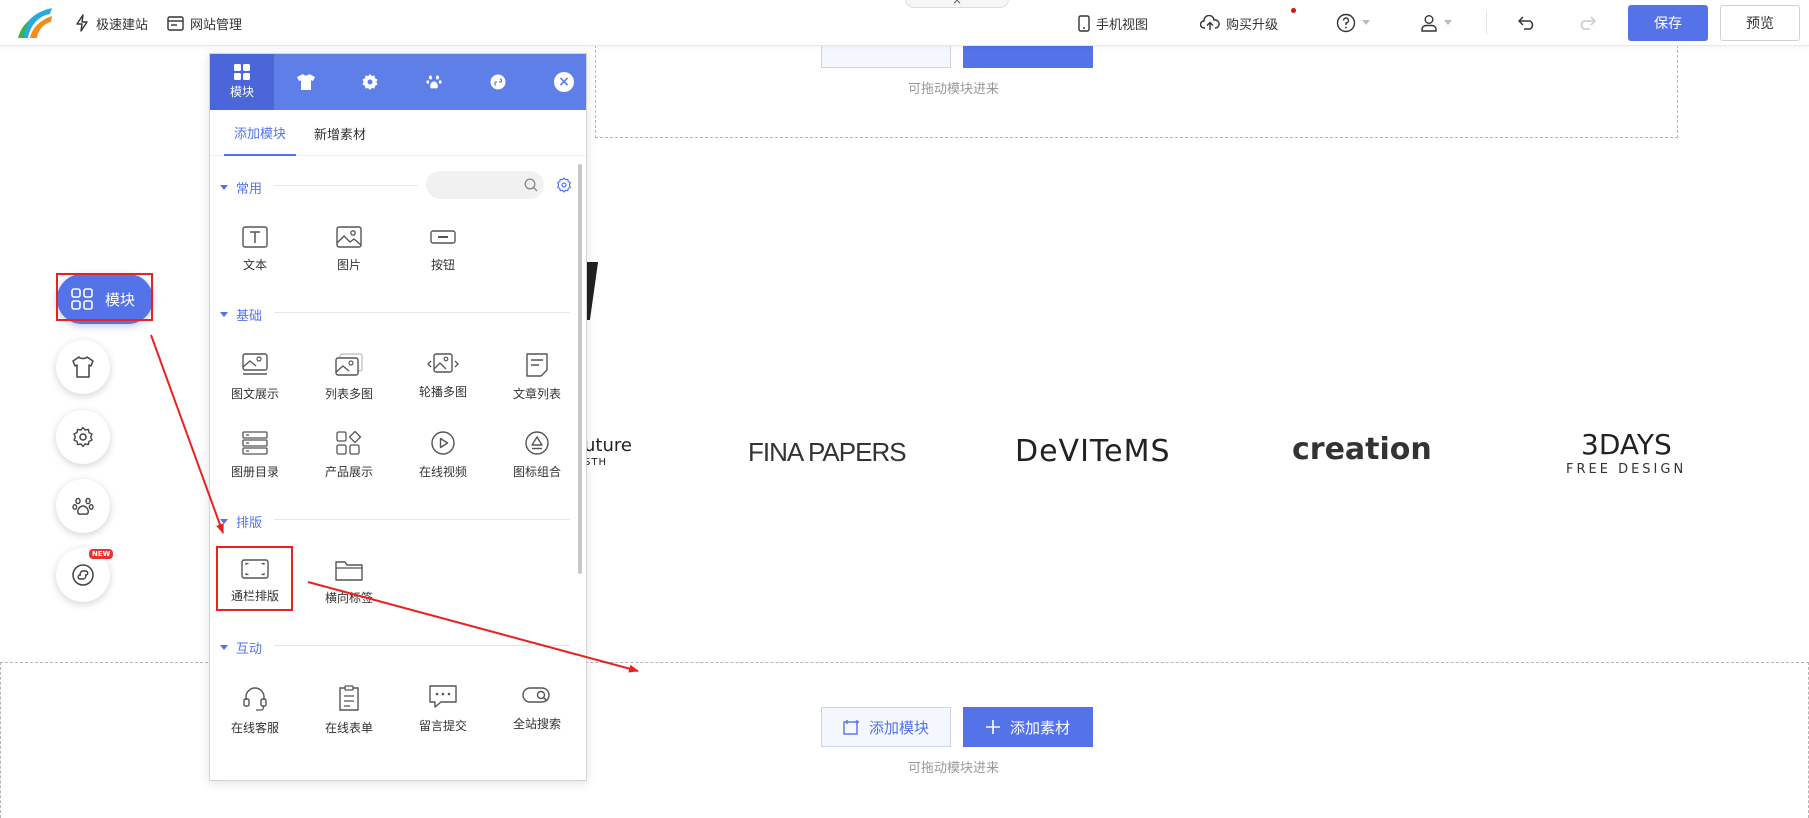 Image resolution: width=1809 pixels, height=818 pixels. I want to click on panel-tab-module-label: 模块, so click(241, 92).